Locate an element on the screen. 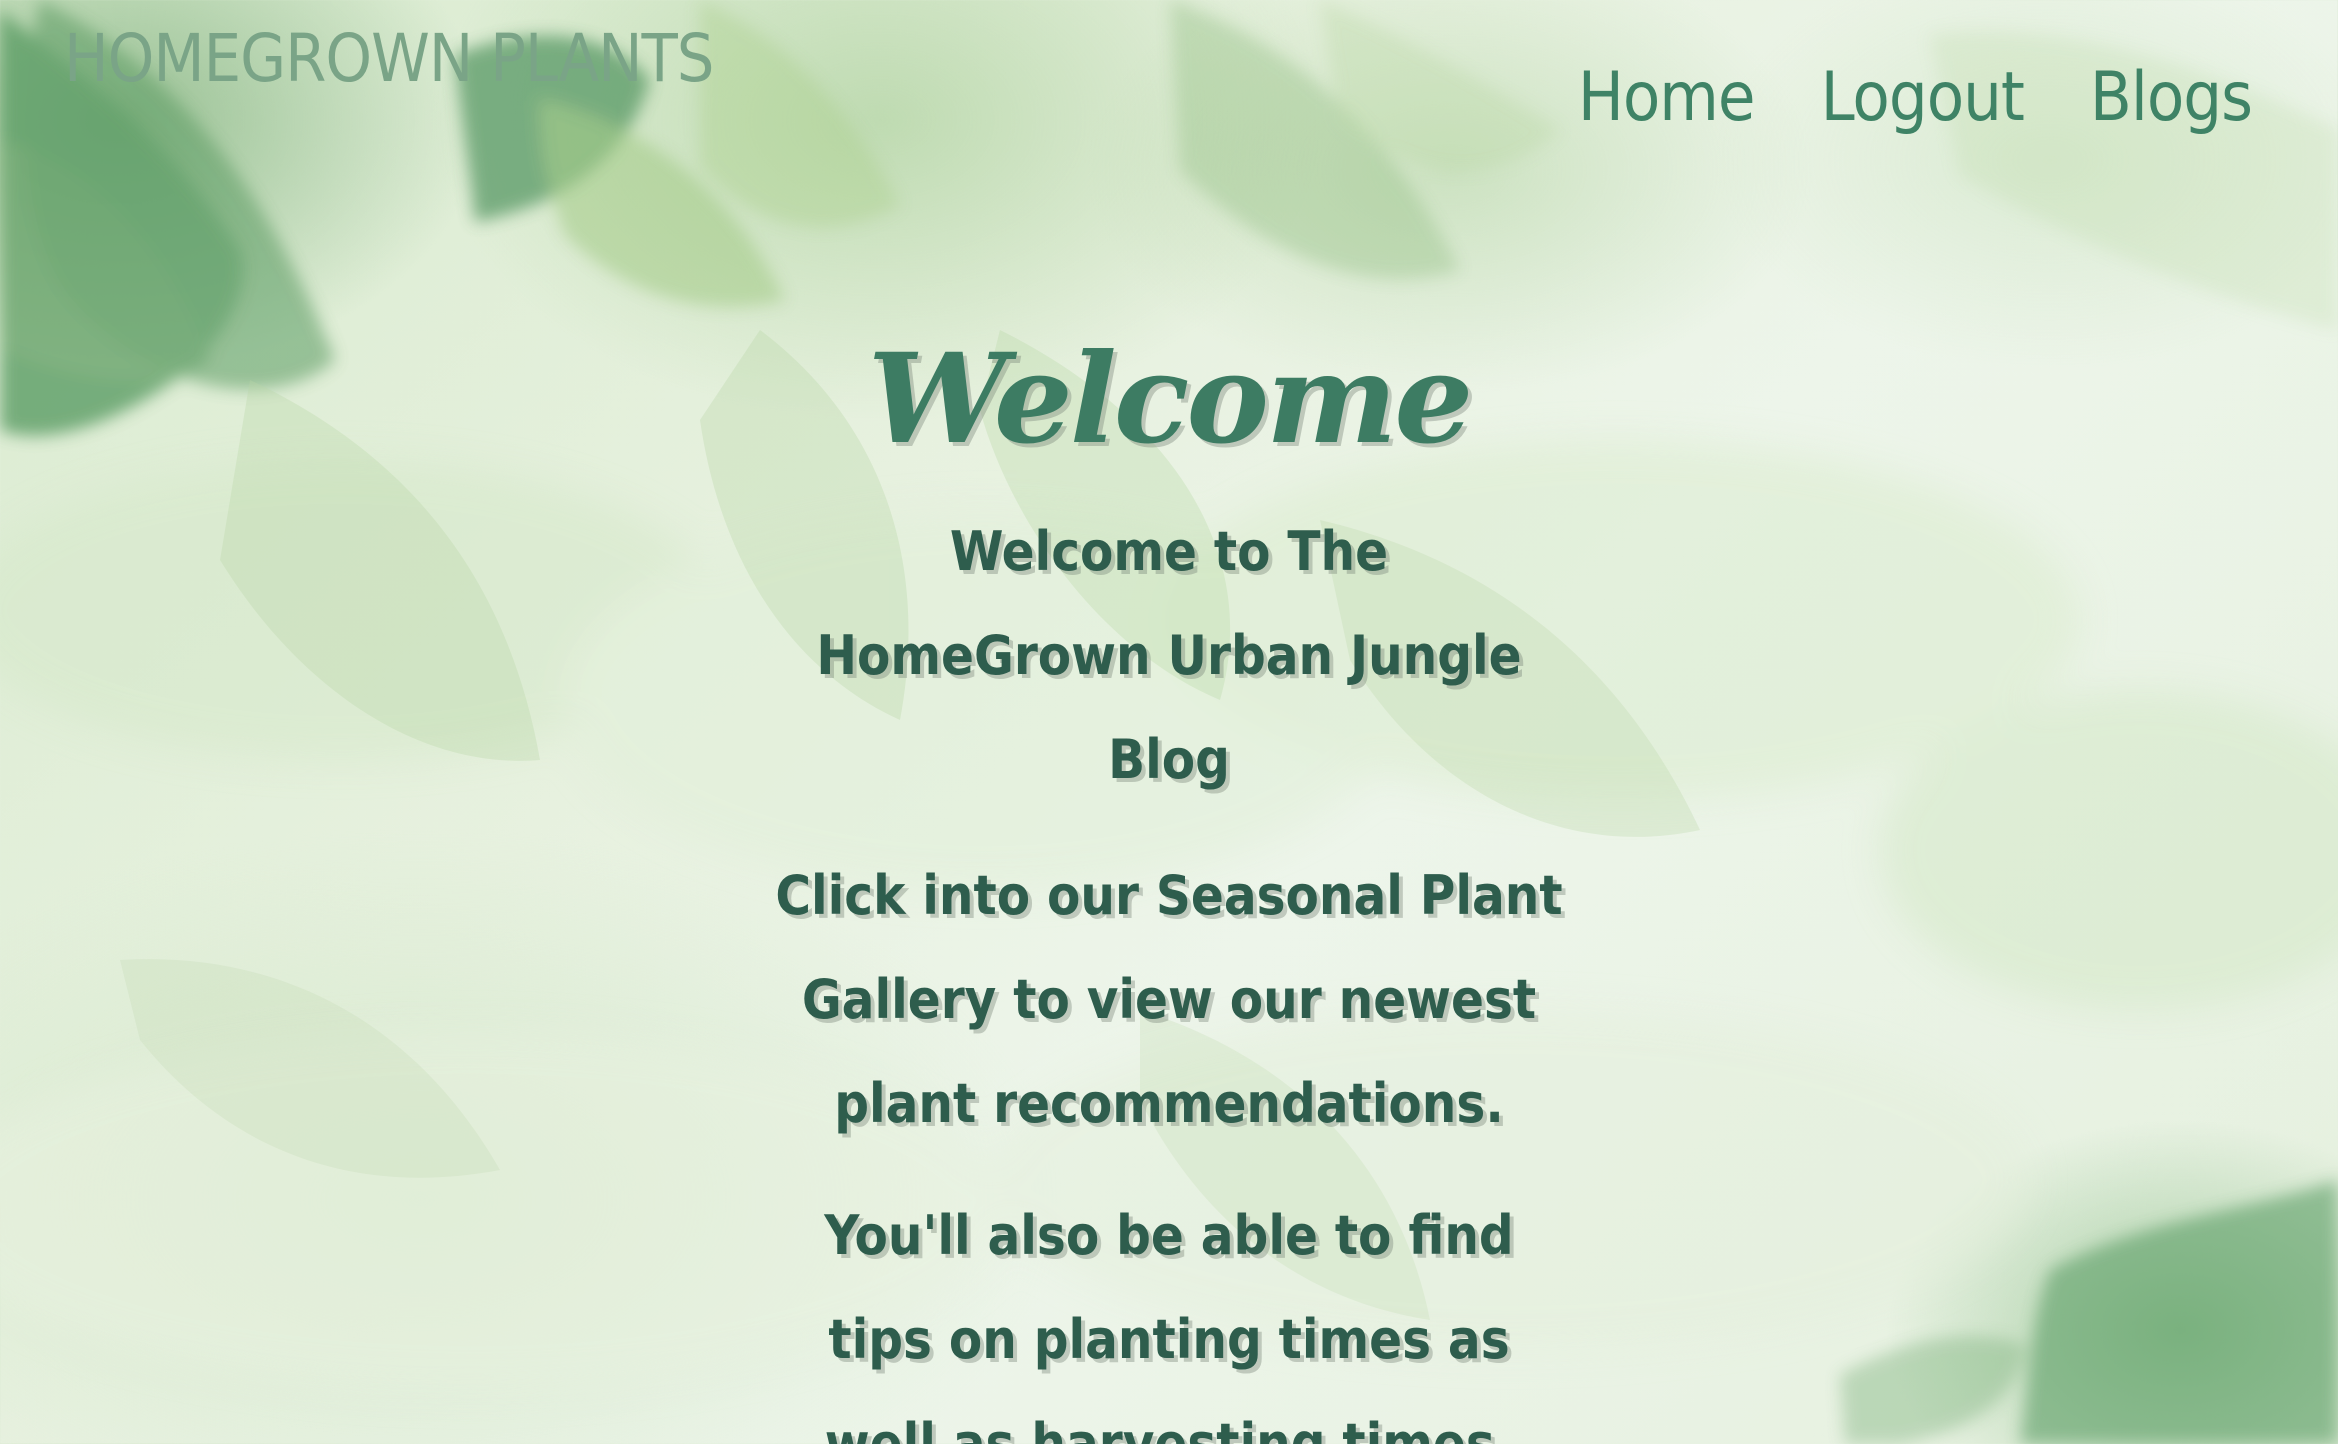  site-brand: HOMEGROWN PLANTS is located at coordinates (389, 59).